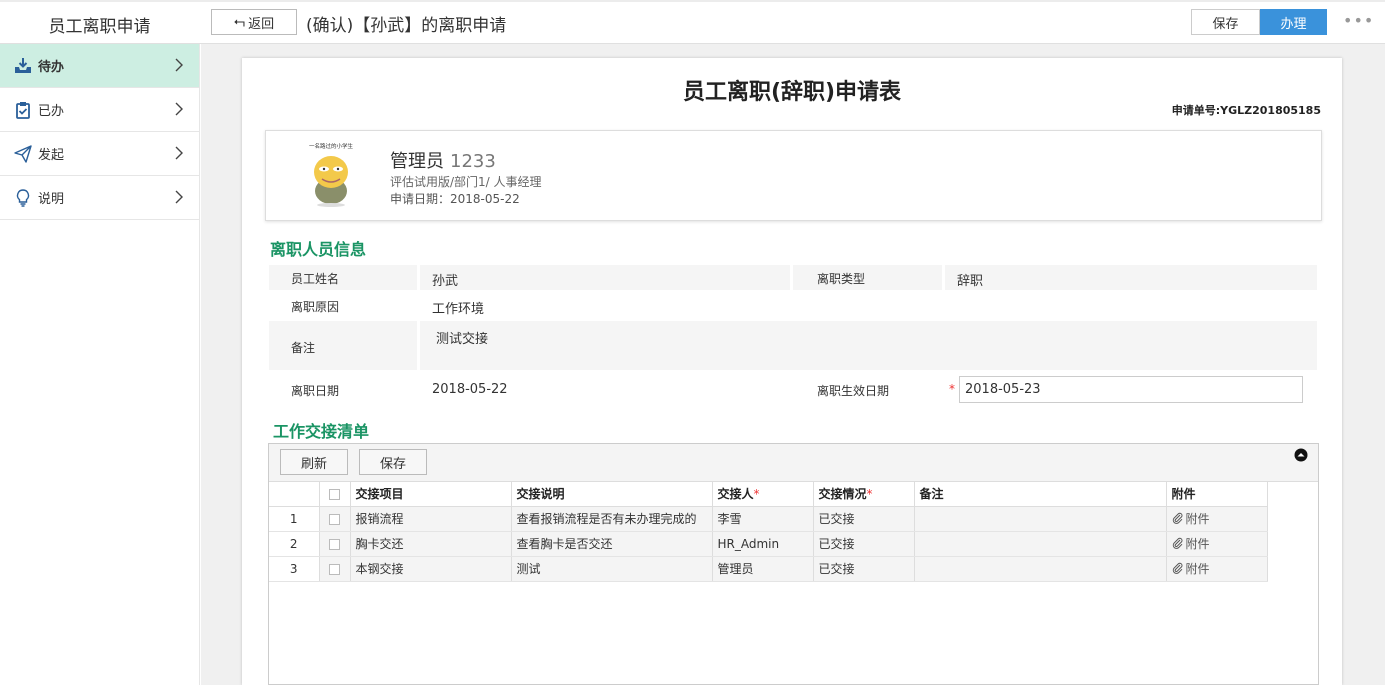 This screenshot has height=685, width=1385. Describe the element at coordinates (431, 569) in the screenshot. I see `cell-item: 本钢交接` at that location.